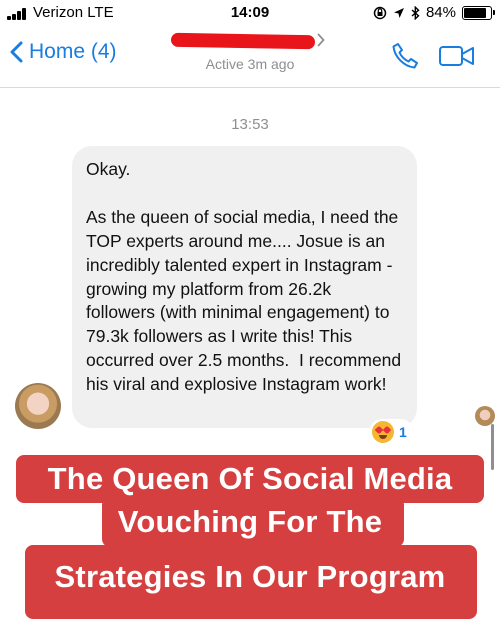 The image size is (500, 636). What do you see at coordinates (250, 124) in the screenshot?
I see `message-timestamp: 13:53` at bounding box center [250, 124].